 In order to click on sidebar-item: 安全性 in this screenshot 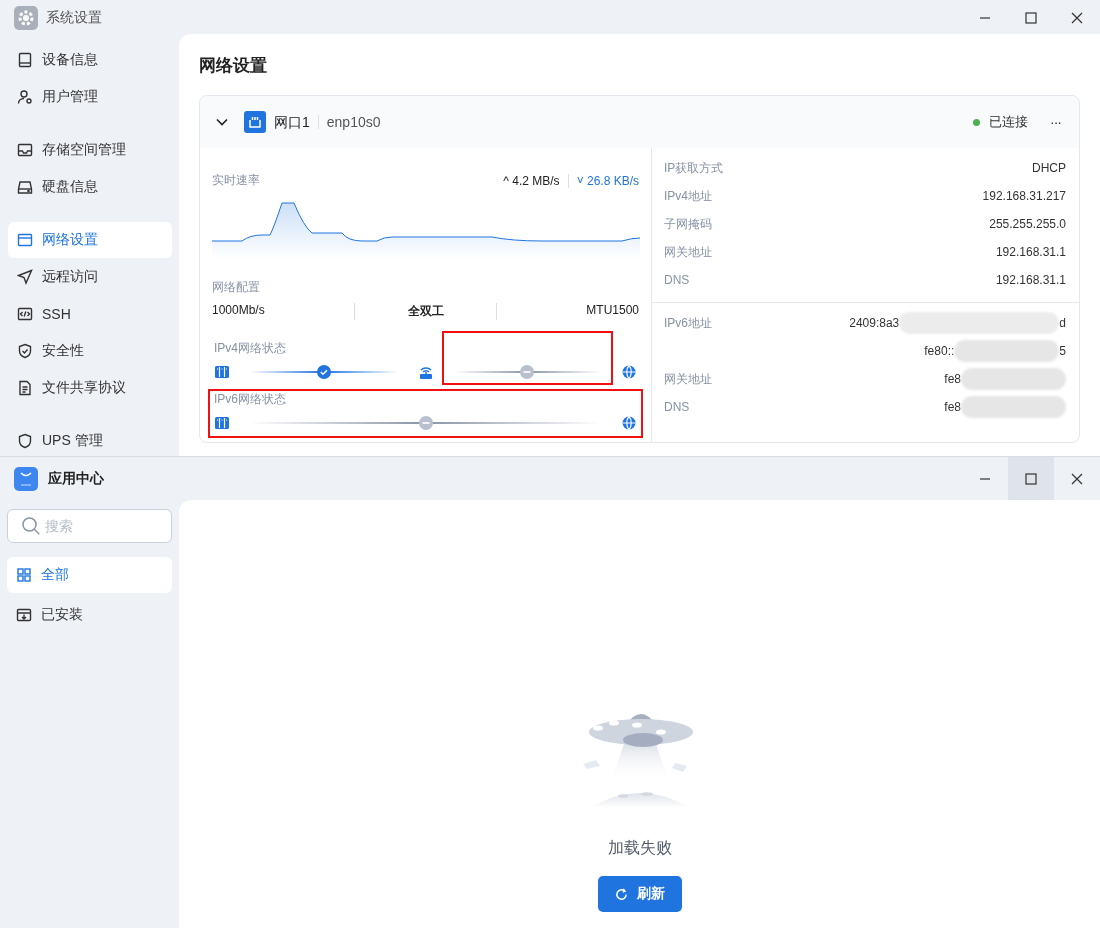, I will do `click(90, 351)`.